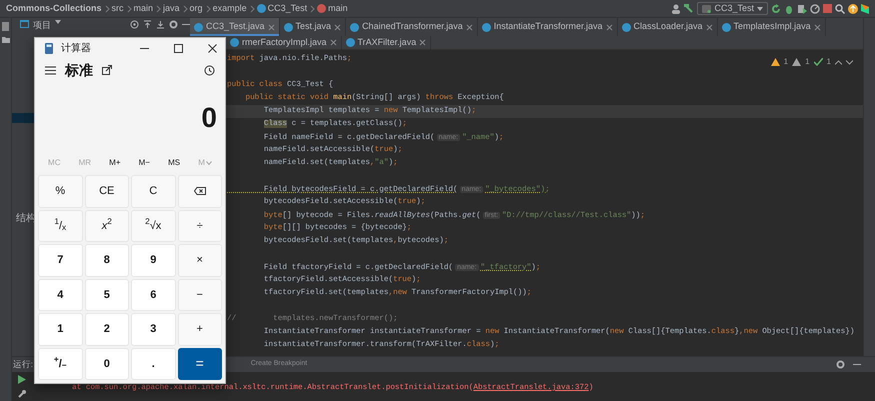  What do you see at coordinates (209, 70) in the screenshot?
I see `history-icon` at bounding box center [209, 70].